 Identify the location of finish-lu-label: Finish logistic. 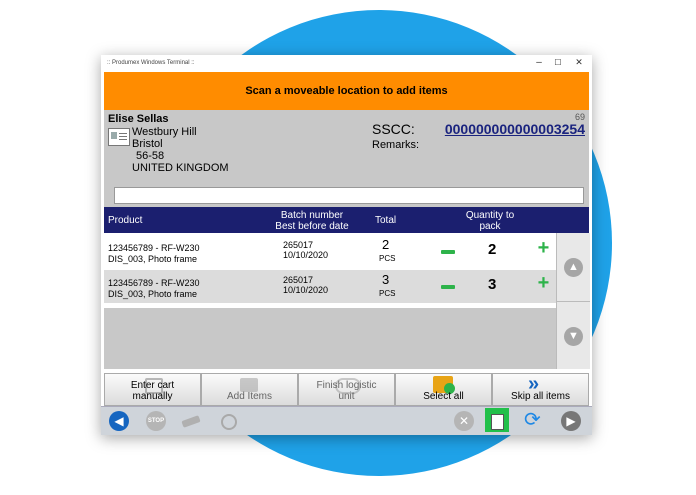
(346, 385).